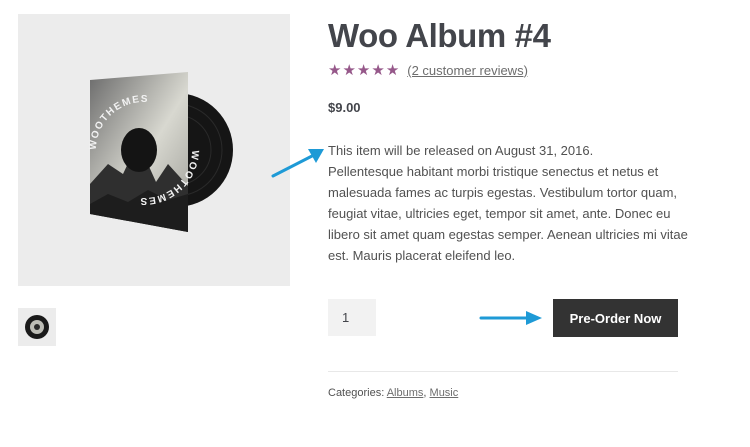 The height and width of the screenshot is (447, 750). Describe the element at coordinates (344, 107) in the screenshot. I see `product-price: $9.00` at that location.